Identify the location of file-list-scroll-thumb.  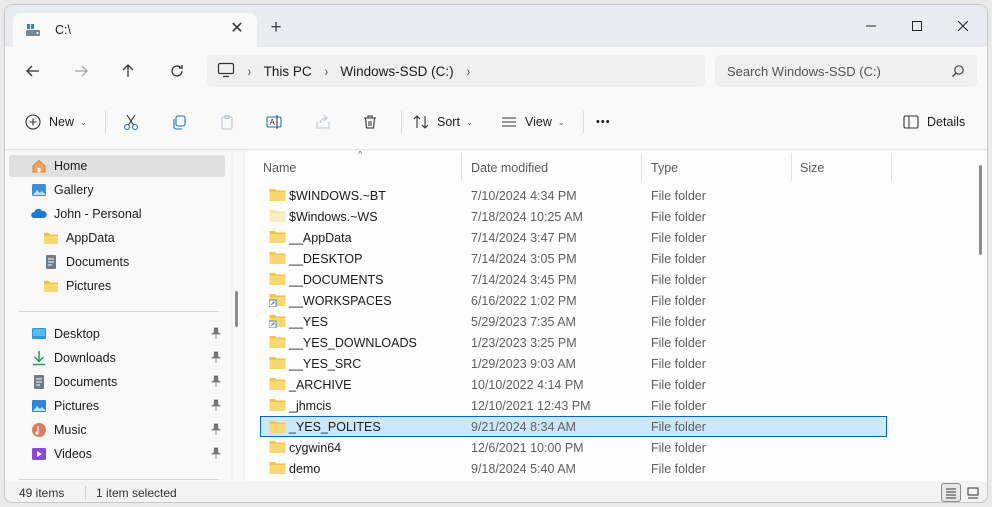
(980, 210).